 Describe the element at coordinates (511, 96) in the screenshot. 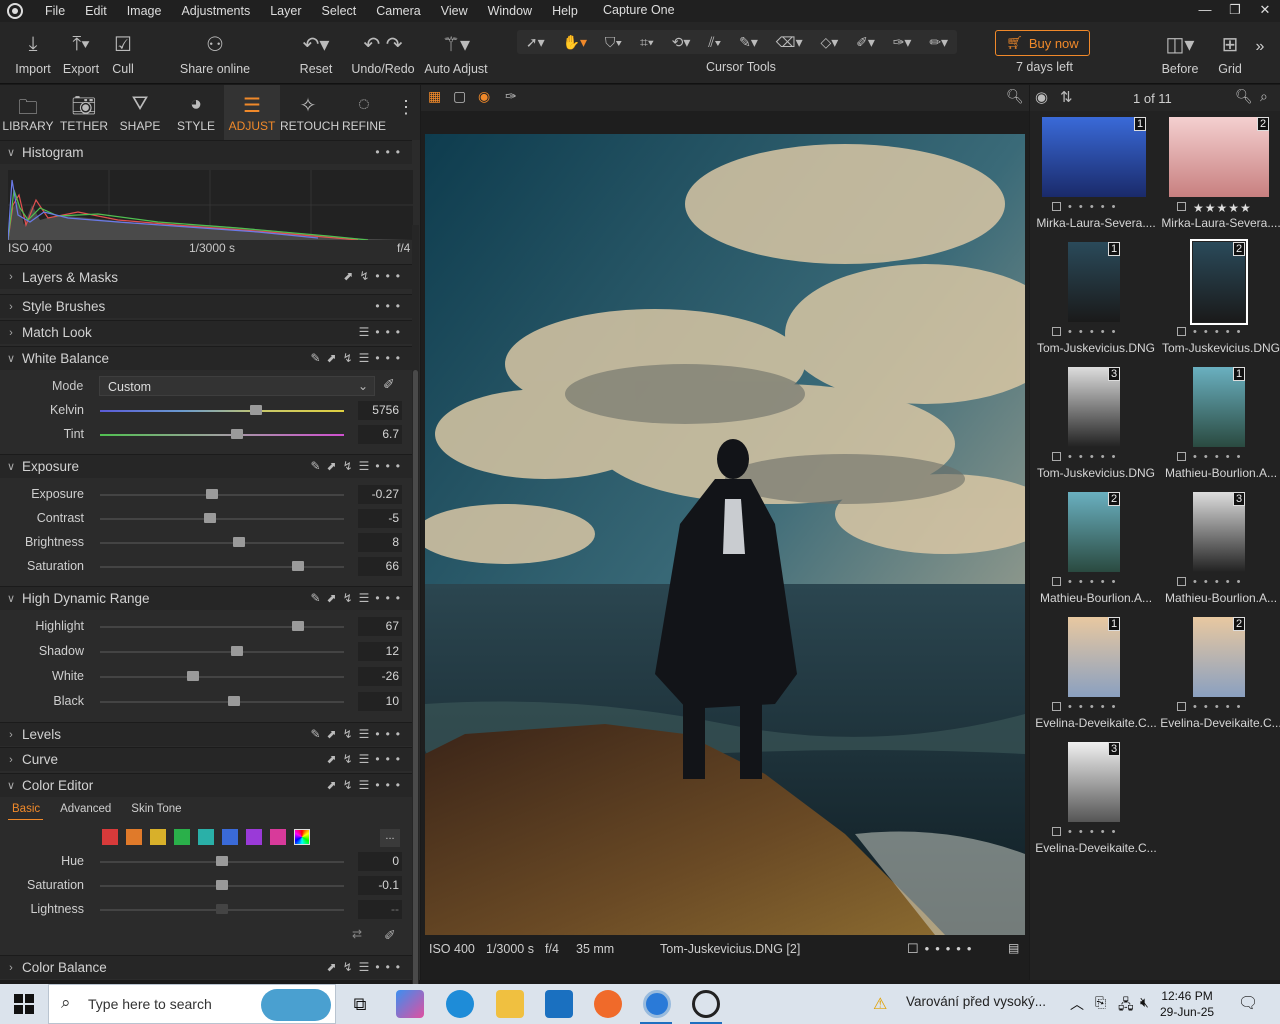

I see `picker-icon: ✑` at that location.